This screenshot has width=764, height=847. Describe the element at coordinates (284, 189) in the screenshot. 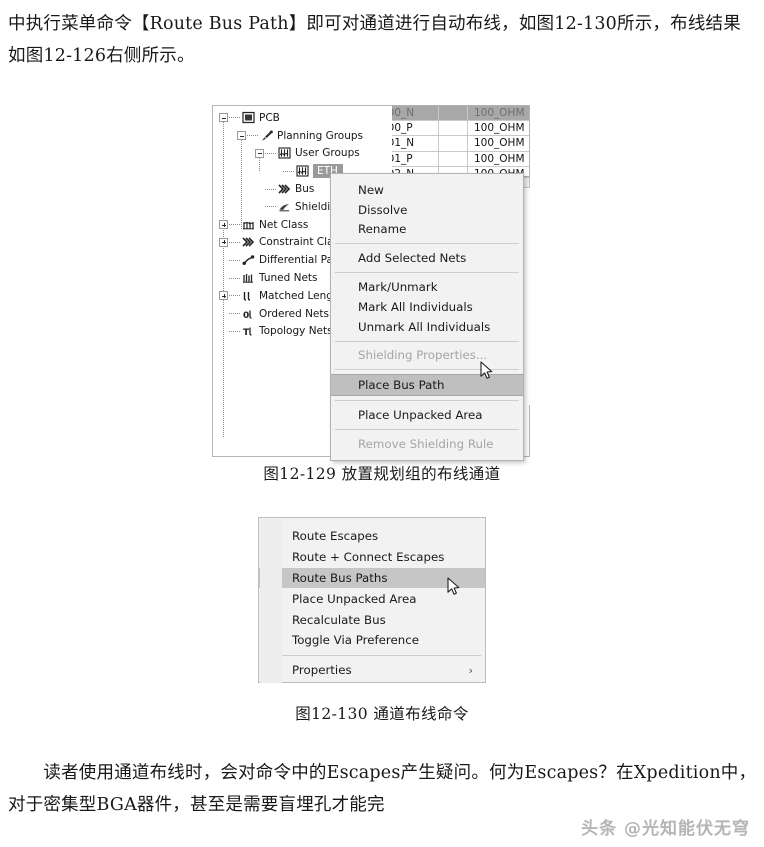

I see `bus-arrows-icon` at that location.